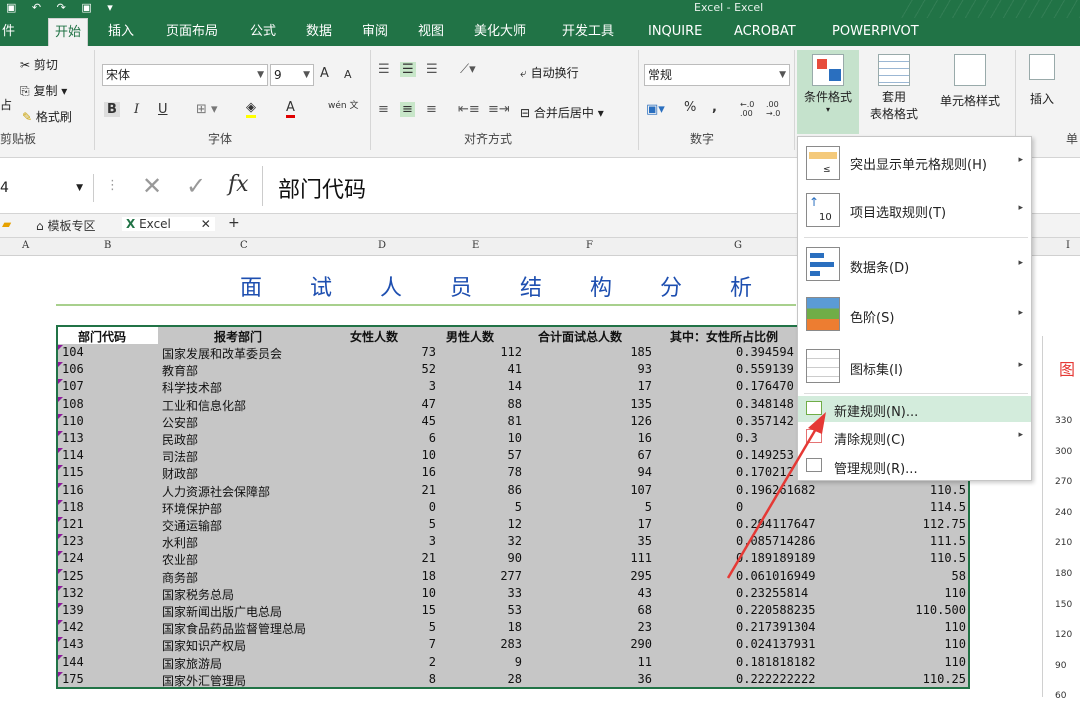  I want to click on cell-dept-name: 农业部, so click(180, 559).